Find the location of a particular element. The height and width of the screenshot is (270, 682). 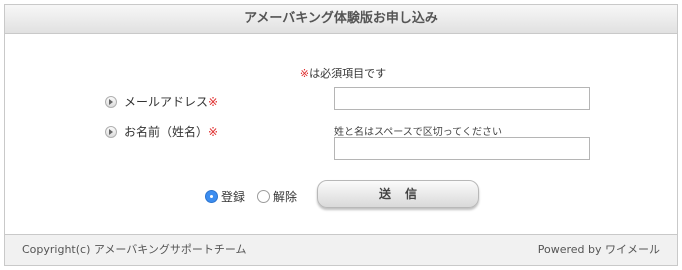

register-radio-label: 登録 is located at coordinates (233, 196).